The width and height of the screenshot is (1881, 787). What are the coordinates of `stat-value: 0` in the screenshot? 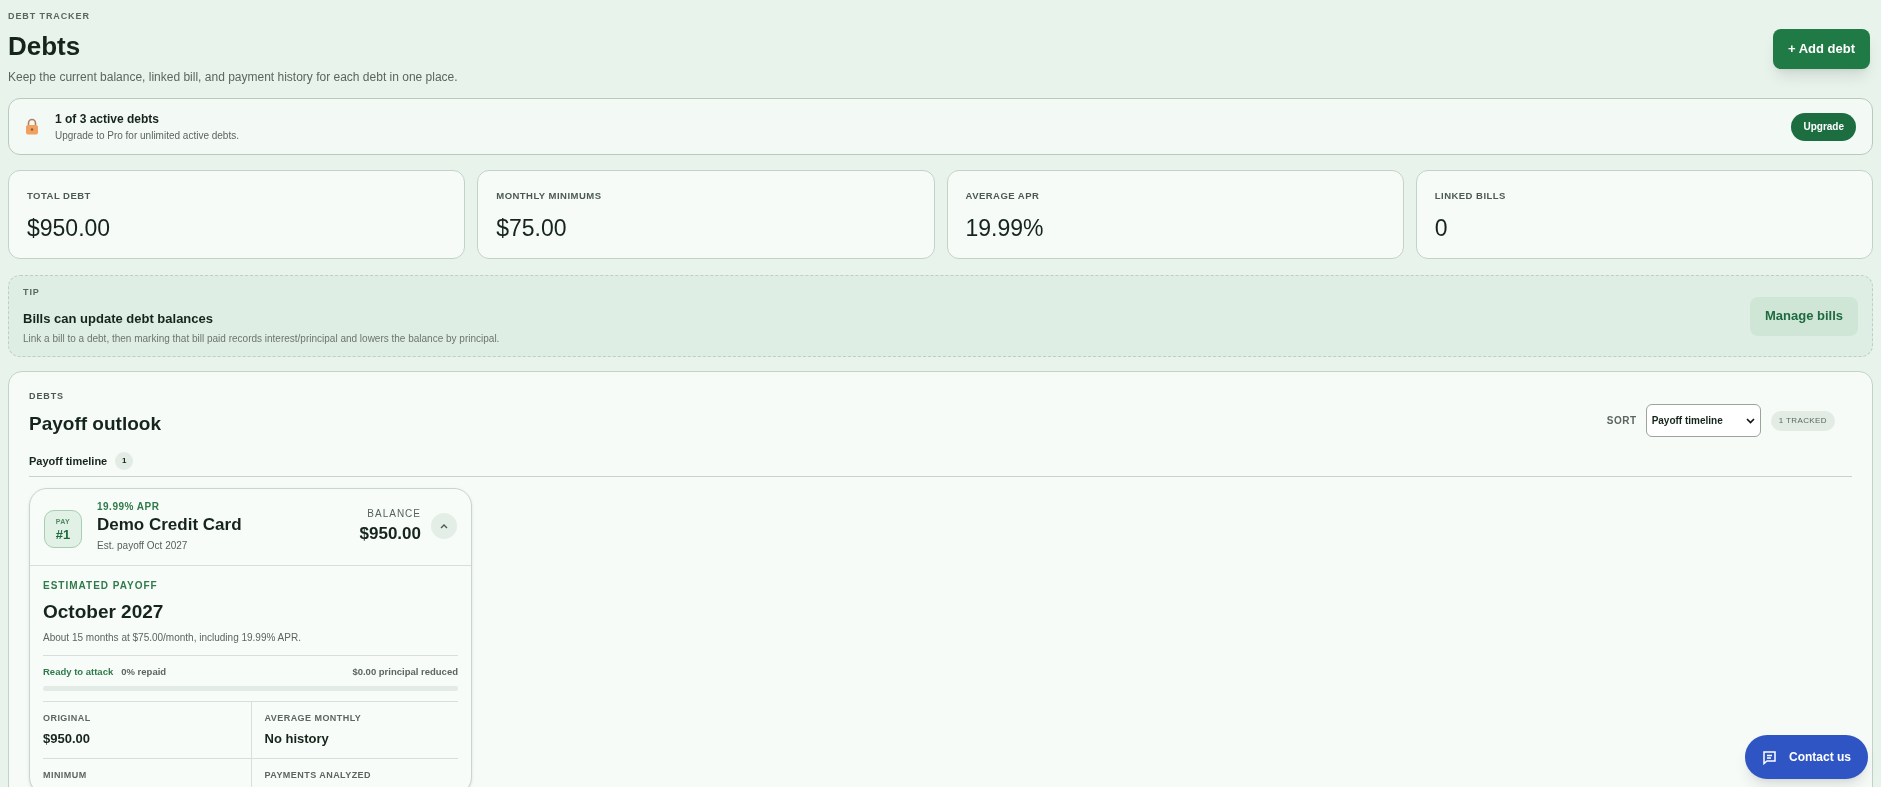 It's located at (1441, 229).